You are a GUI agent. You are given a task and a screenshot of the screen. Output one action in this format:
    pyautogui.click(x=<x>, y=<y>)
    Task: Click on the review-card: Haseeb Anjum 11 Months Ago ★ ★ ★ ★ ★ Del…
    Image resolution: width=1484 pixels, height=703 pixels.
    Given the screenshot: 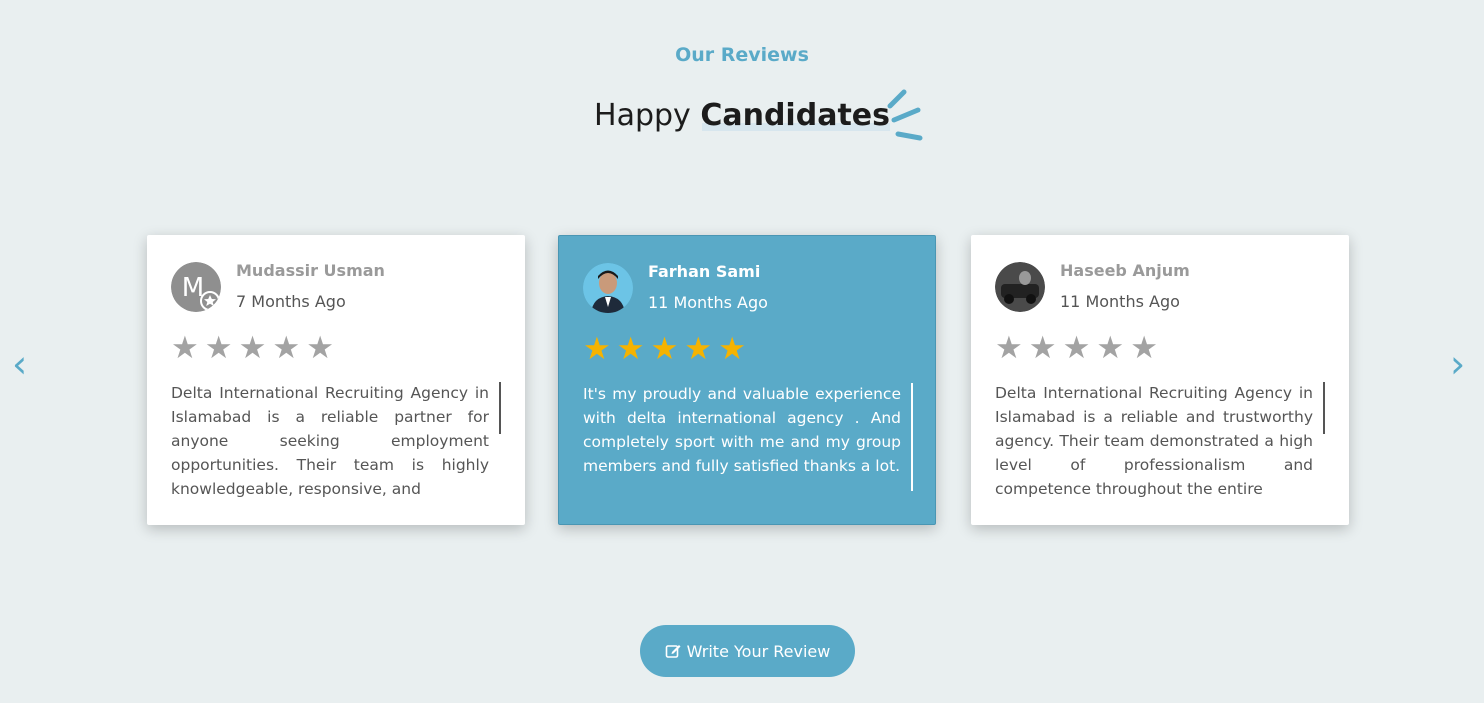 What is the action you would take?
    pyautogui.click(x=1160, y=380)
    